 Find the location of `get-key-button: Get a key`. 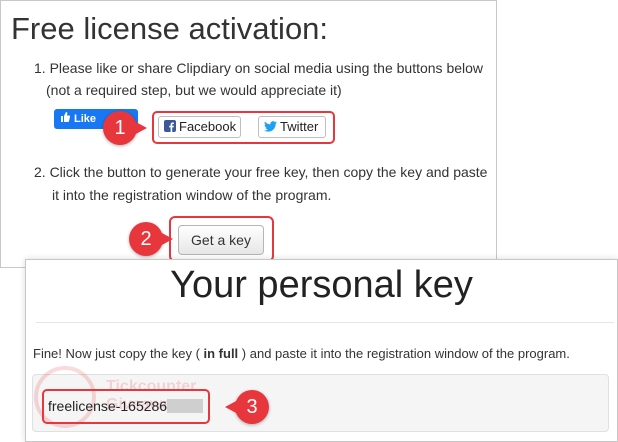

get-key-button: Get a key is located at coordinates (221, 240).